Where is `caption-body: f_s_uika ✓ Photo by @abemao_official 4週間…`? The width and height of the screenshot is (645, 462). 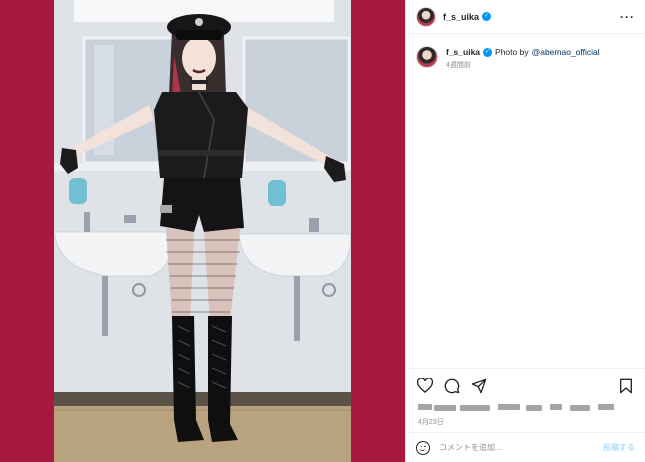 caption-body: f_s_uika ✓ Photo by @abemao_official 4週間… is located at coordinates (523, 58).